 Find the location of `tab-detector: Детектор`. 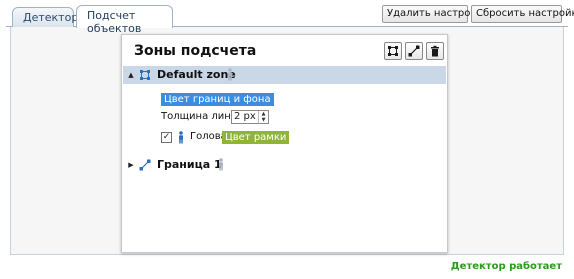

tab-detector: Детектор is located at coordinates (45, 17).